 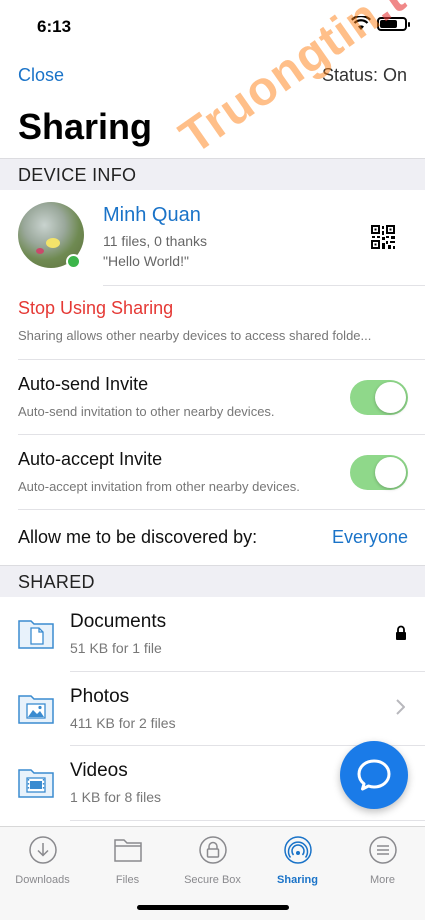 I want to click on tab-secure-box: Secure Box, so click(x=212, y=863).